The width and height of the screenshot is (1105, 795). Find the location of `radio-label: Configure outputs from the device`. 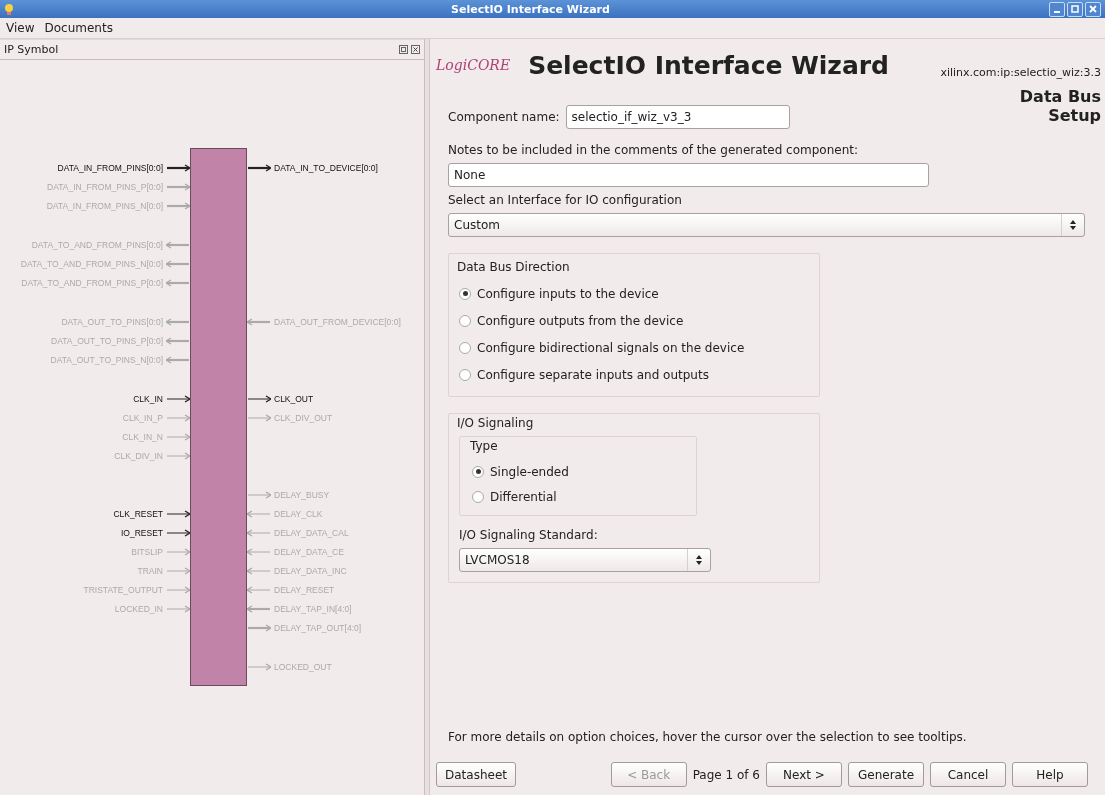

radio-label: Configure outputs from the device is located at coordinates (580, 320).